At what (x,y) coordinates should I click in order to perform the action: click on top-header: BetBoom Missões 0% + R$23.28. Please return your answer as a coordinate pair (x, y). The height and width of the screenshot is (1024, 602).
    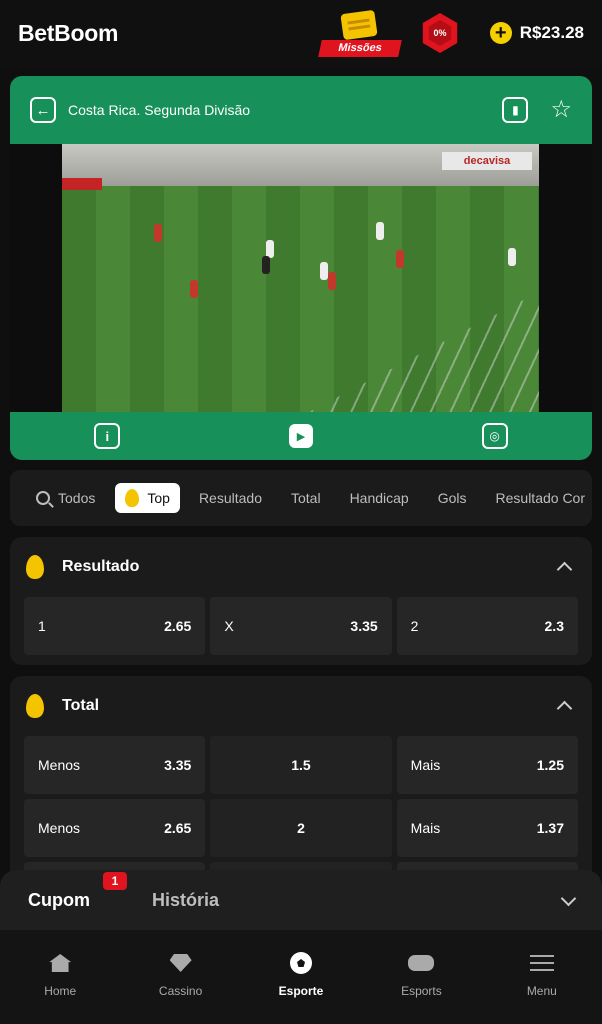
    Looking at the image, I should click on (301, 33).